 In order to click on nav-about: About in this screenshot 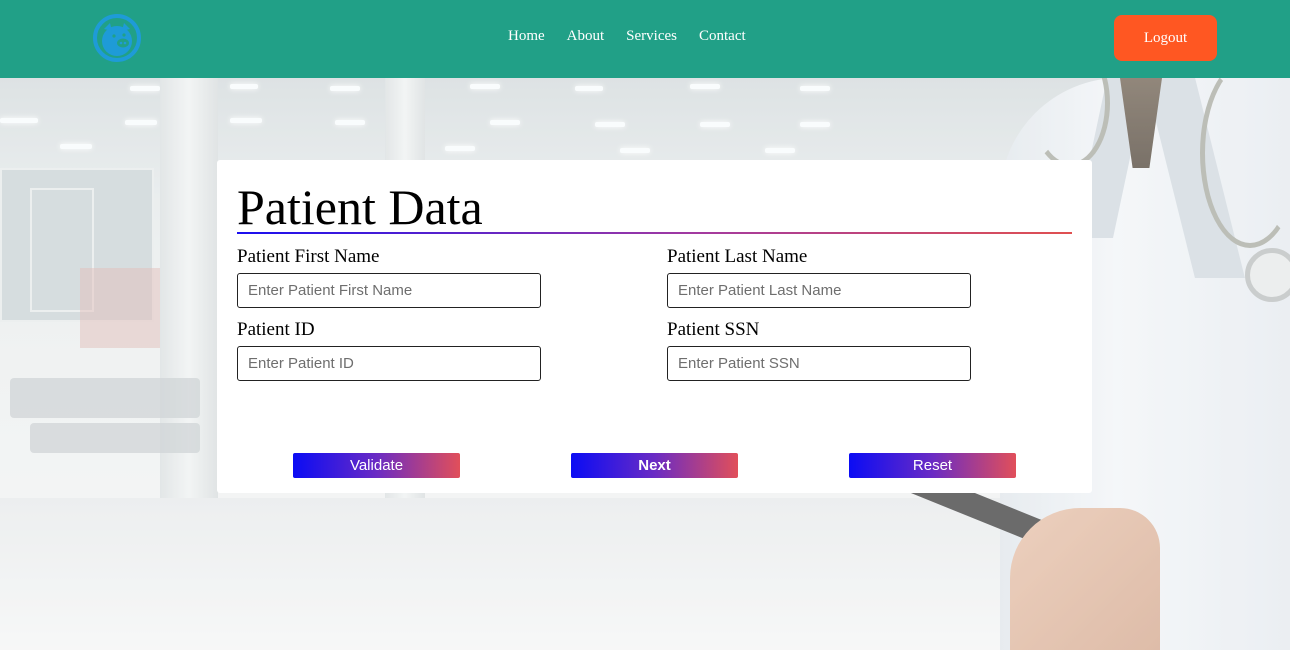, I will do `click(586, 39)`.